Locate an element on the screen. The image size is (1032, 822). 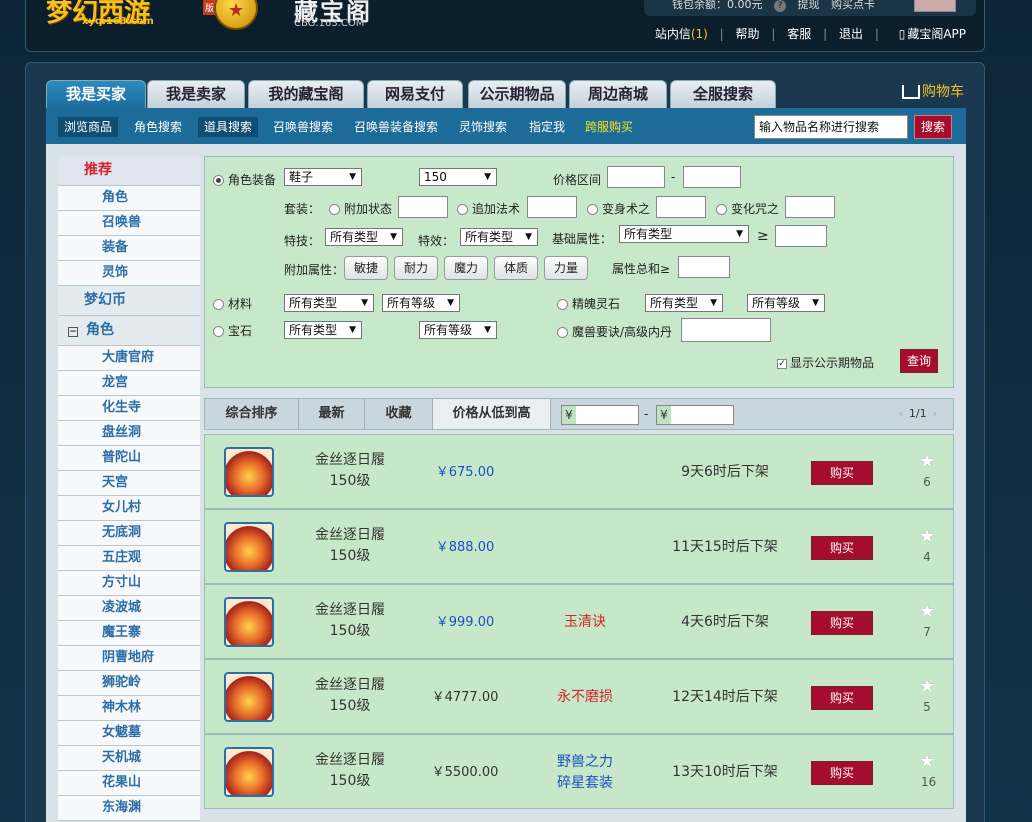
attr-magic-button: 魔力 is located at coordinates (466, 268).